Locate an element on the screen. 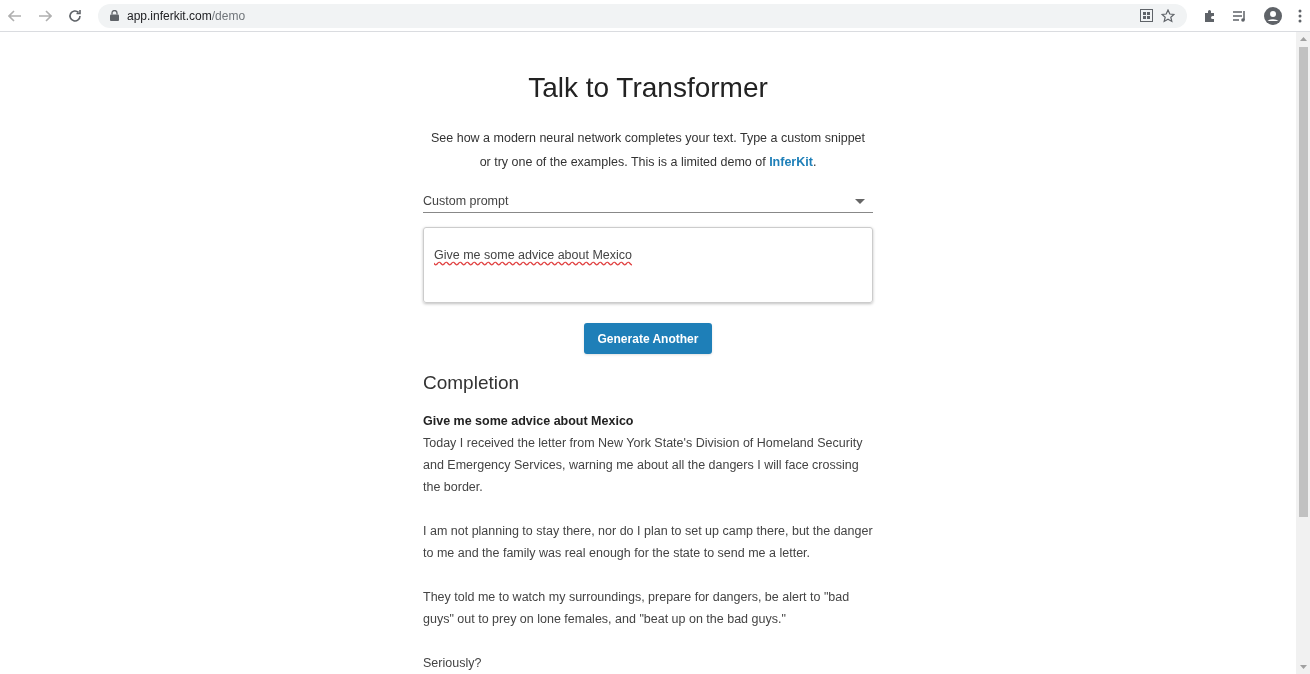 The height and width of the screenshot is (674, 1310). completion-paragraph: Today I received the letter from New York State's Division of Homeland Security and Emergency Services, warning me about all the dangers I will face crossing the border. is located at coordinates (643, 465).